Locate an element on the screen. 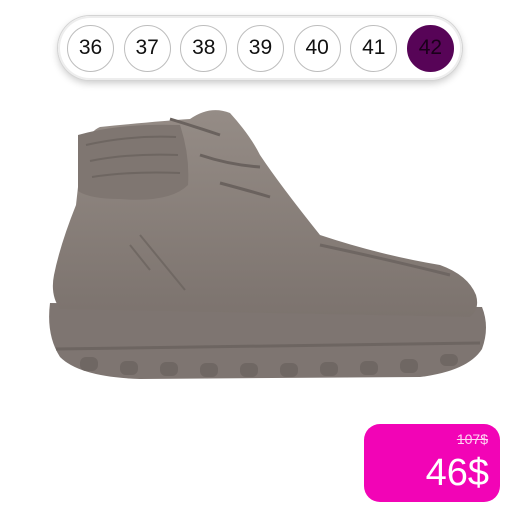 This screenshot has height=520, width=520. price-tag: 107$ 46$ is located at coordinates (432, 463).